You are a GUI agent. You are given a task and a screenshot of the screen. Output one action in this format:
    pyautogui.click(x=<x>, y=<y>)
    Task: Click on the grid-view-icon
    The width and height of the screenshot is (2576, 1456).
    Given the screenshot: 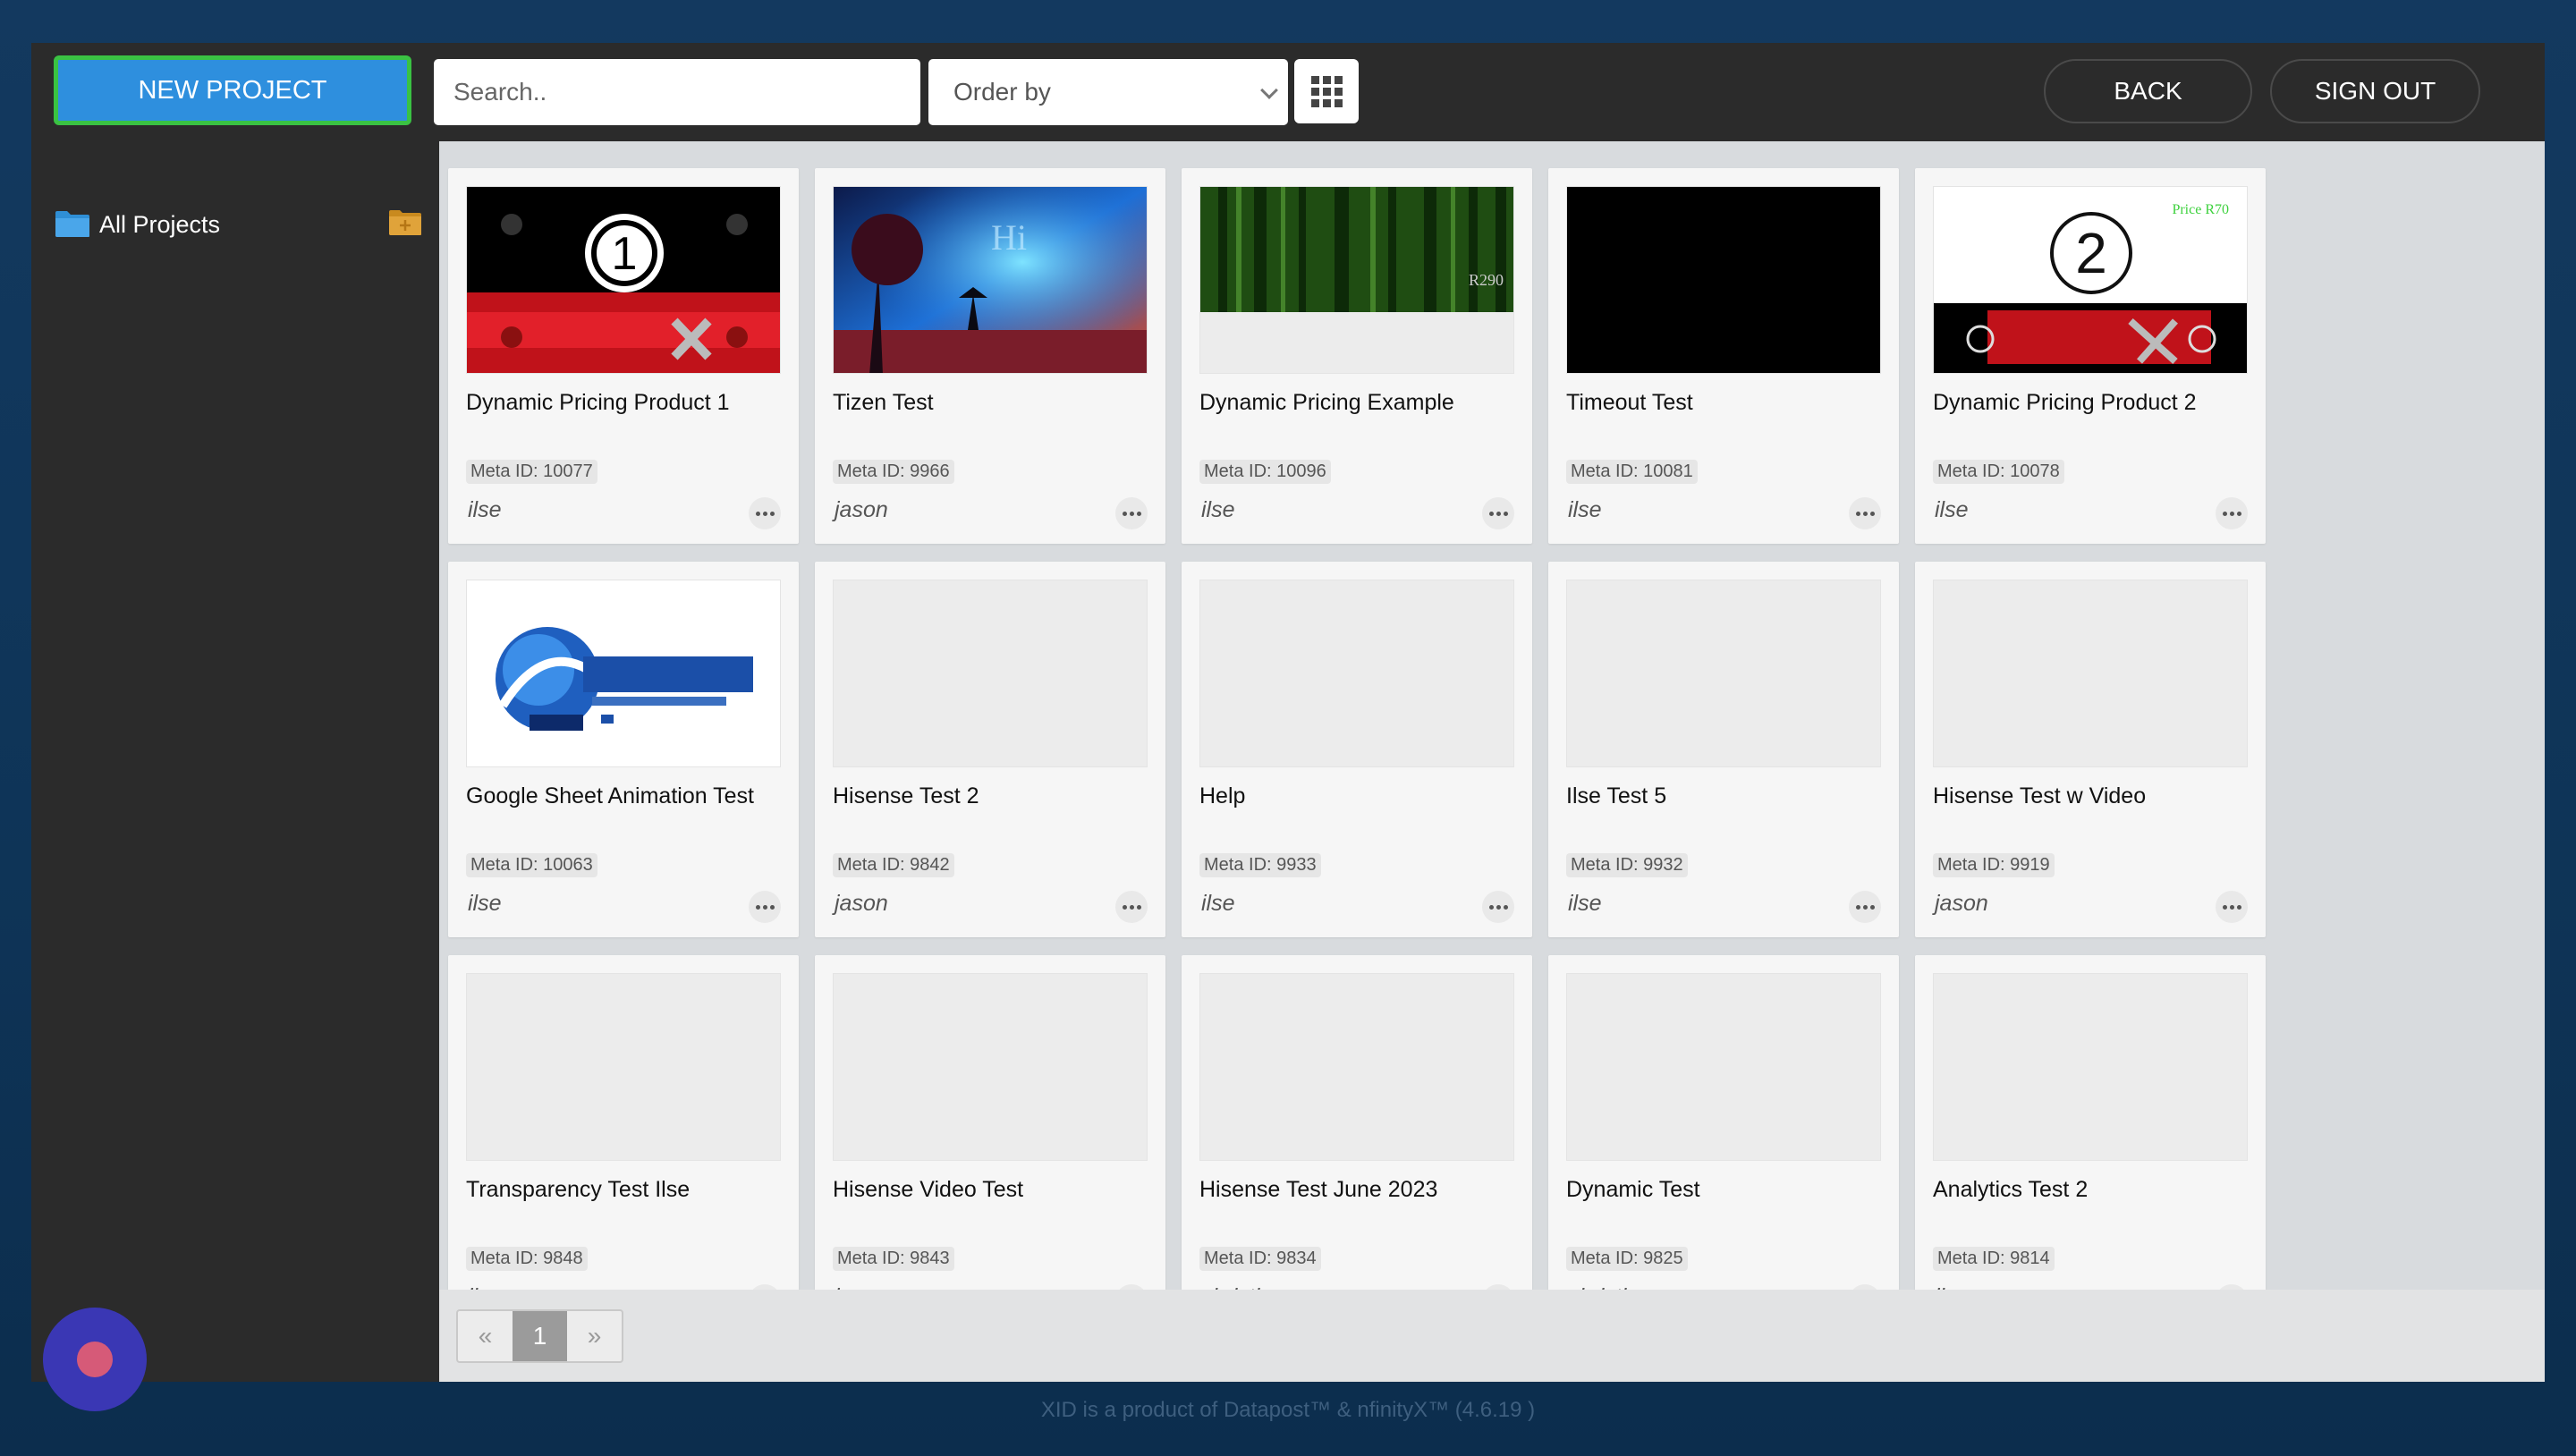 What is the action you would take?
    pyautogui.click(x=1314, y=79)
    